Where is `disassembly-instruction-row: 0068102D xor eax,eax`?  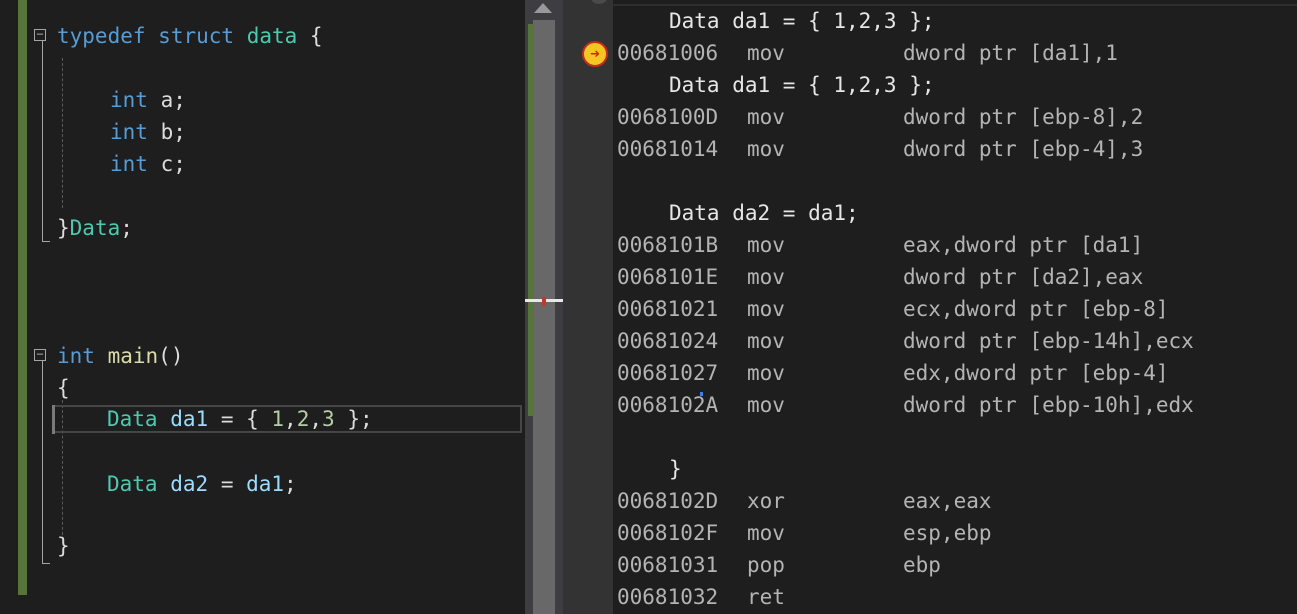
disassembly-instruction-row: 0068102D xor eax,eax is located at coordinates (930, 501).